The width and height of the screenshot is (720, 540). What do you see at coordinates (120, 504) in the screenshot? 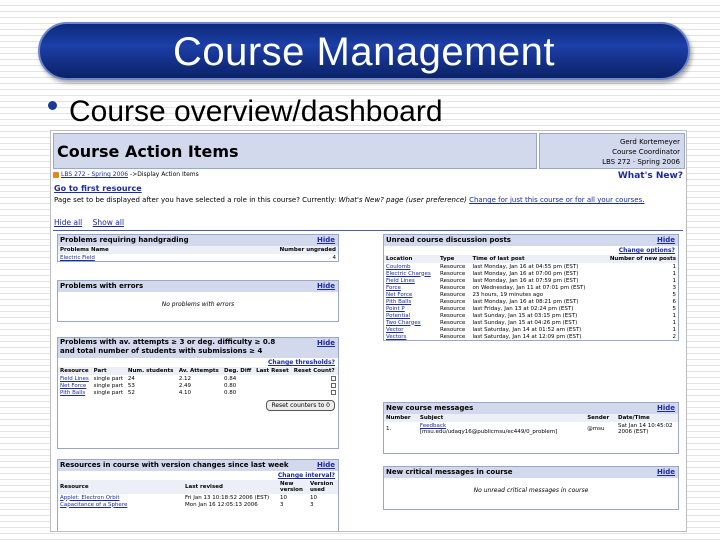
I see `resource-name: Capacitance of a Sphere` at bounding box center [120, 504].